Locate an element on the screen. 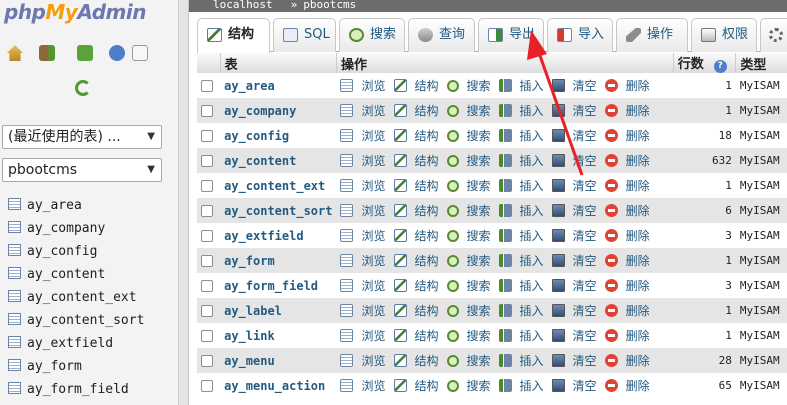 The height and width of the screenshot is (405, 787). column-header-rows: 行数? is located at coordinates (705, 63).